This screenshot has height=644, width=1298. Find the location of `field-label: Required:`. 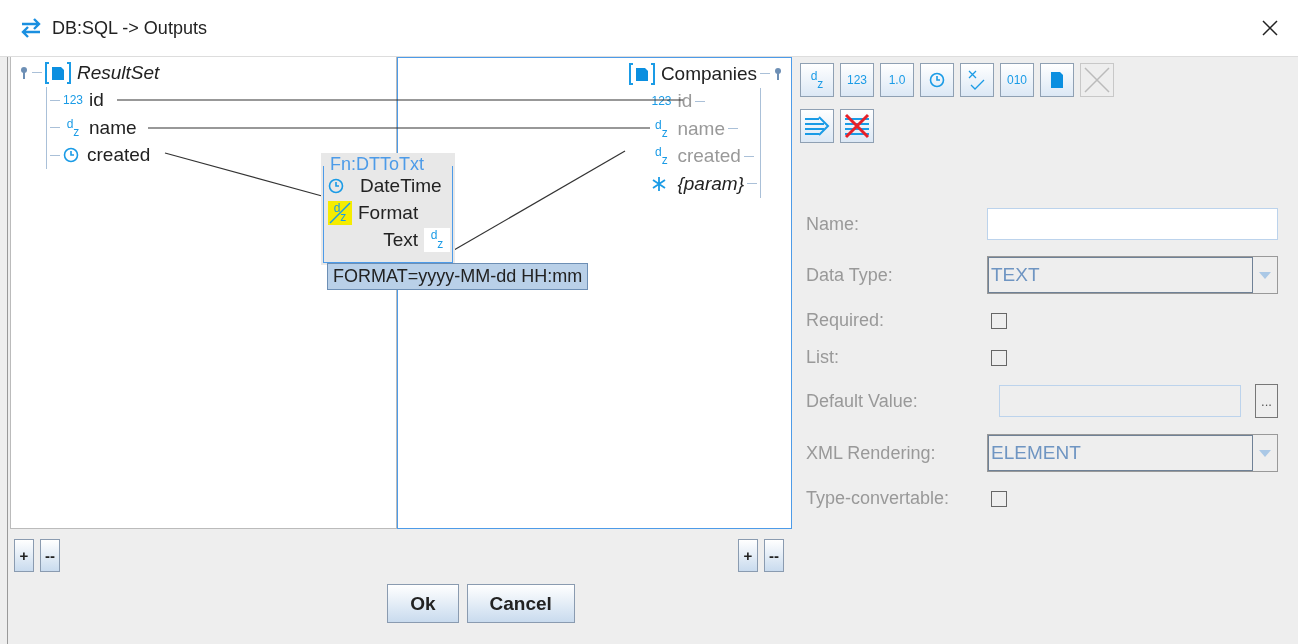

field-label: Required: is located at coordinates (845, 320).